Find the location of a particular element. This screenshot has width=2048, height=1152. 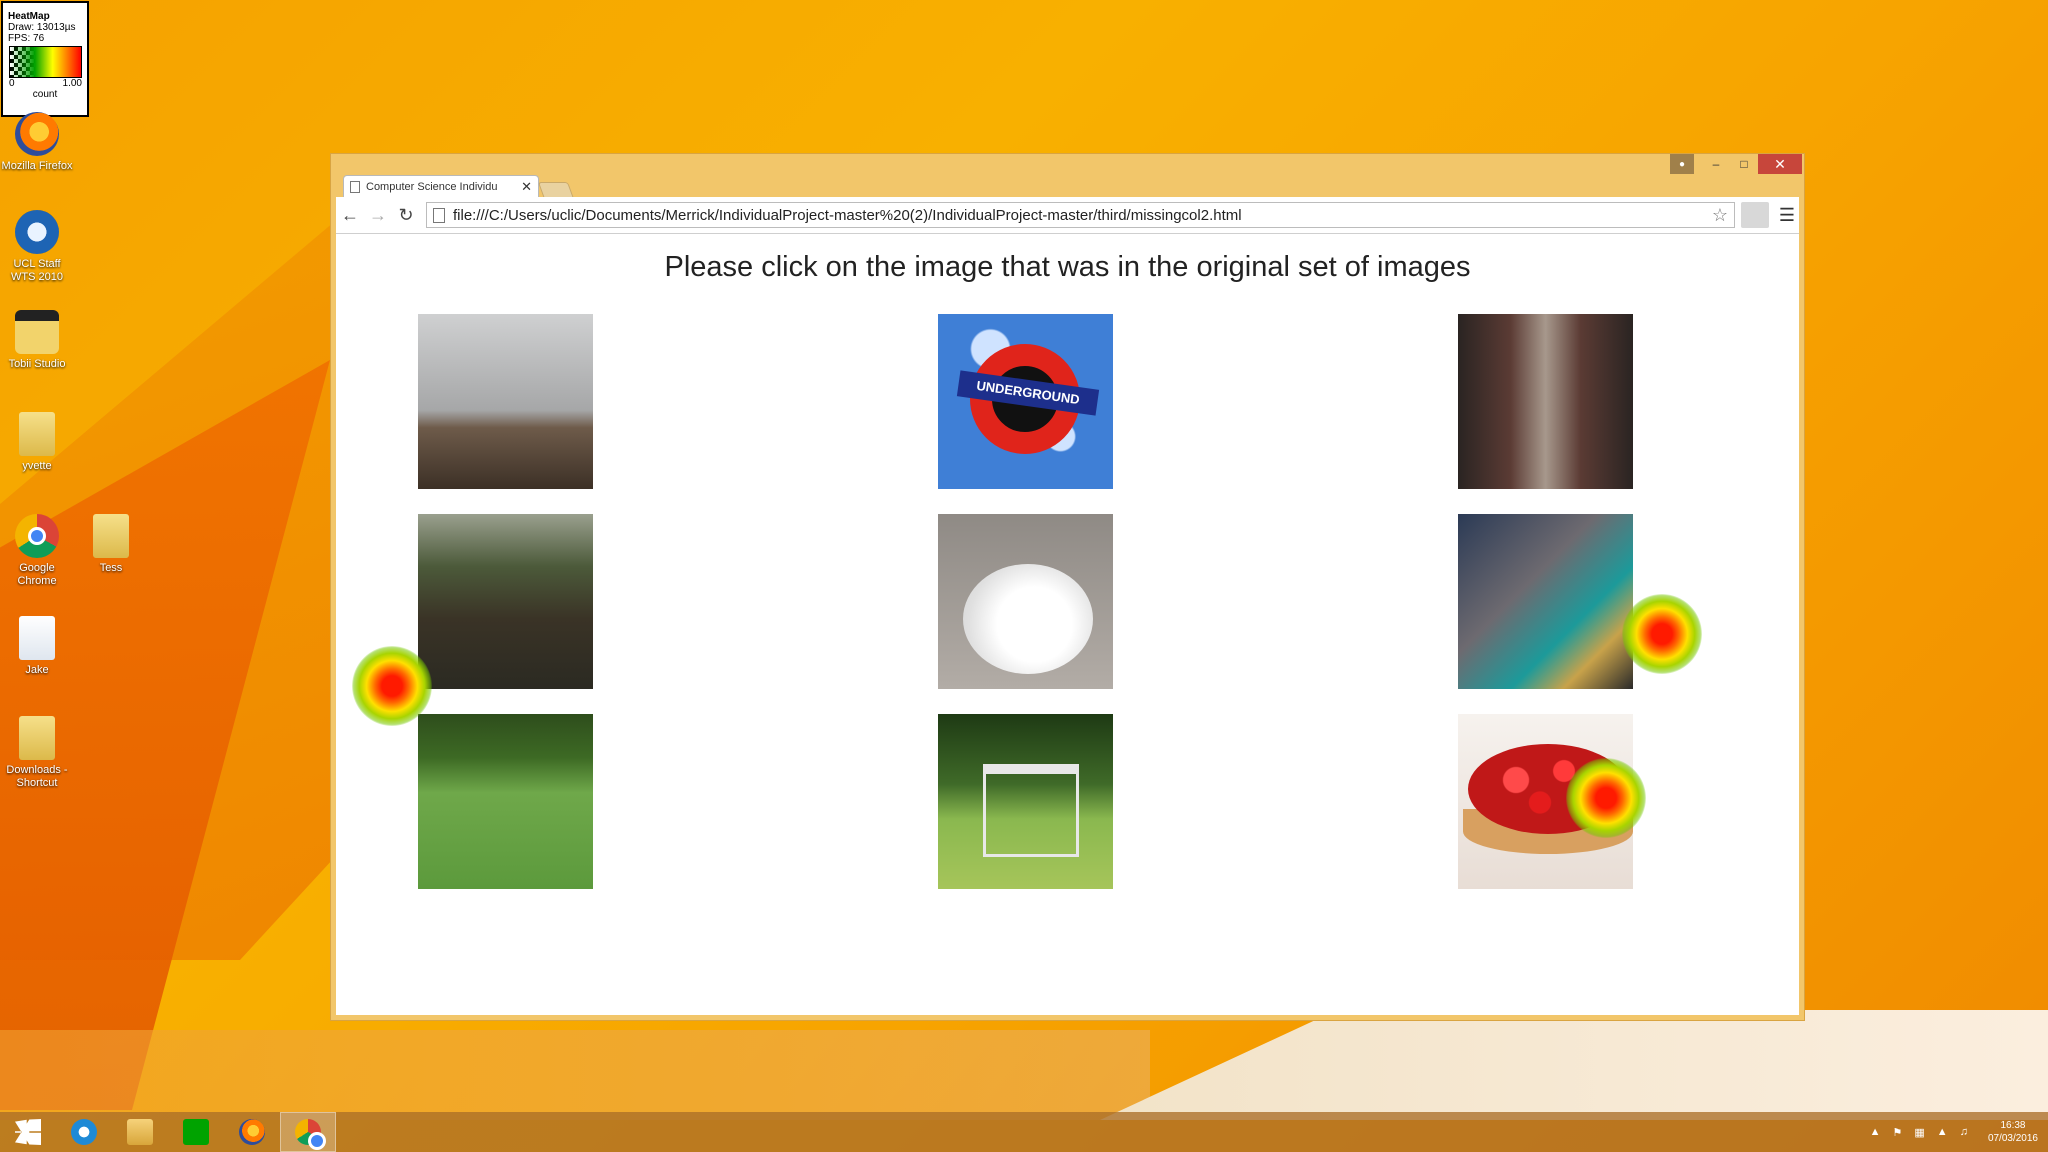

taskbar-explorer is located at coordinates (140, 1132).